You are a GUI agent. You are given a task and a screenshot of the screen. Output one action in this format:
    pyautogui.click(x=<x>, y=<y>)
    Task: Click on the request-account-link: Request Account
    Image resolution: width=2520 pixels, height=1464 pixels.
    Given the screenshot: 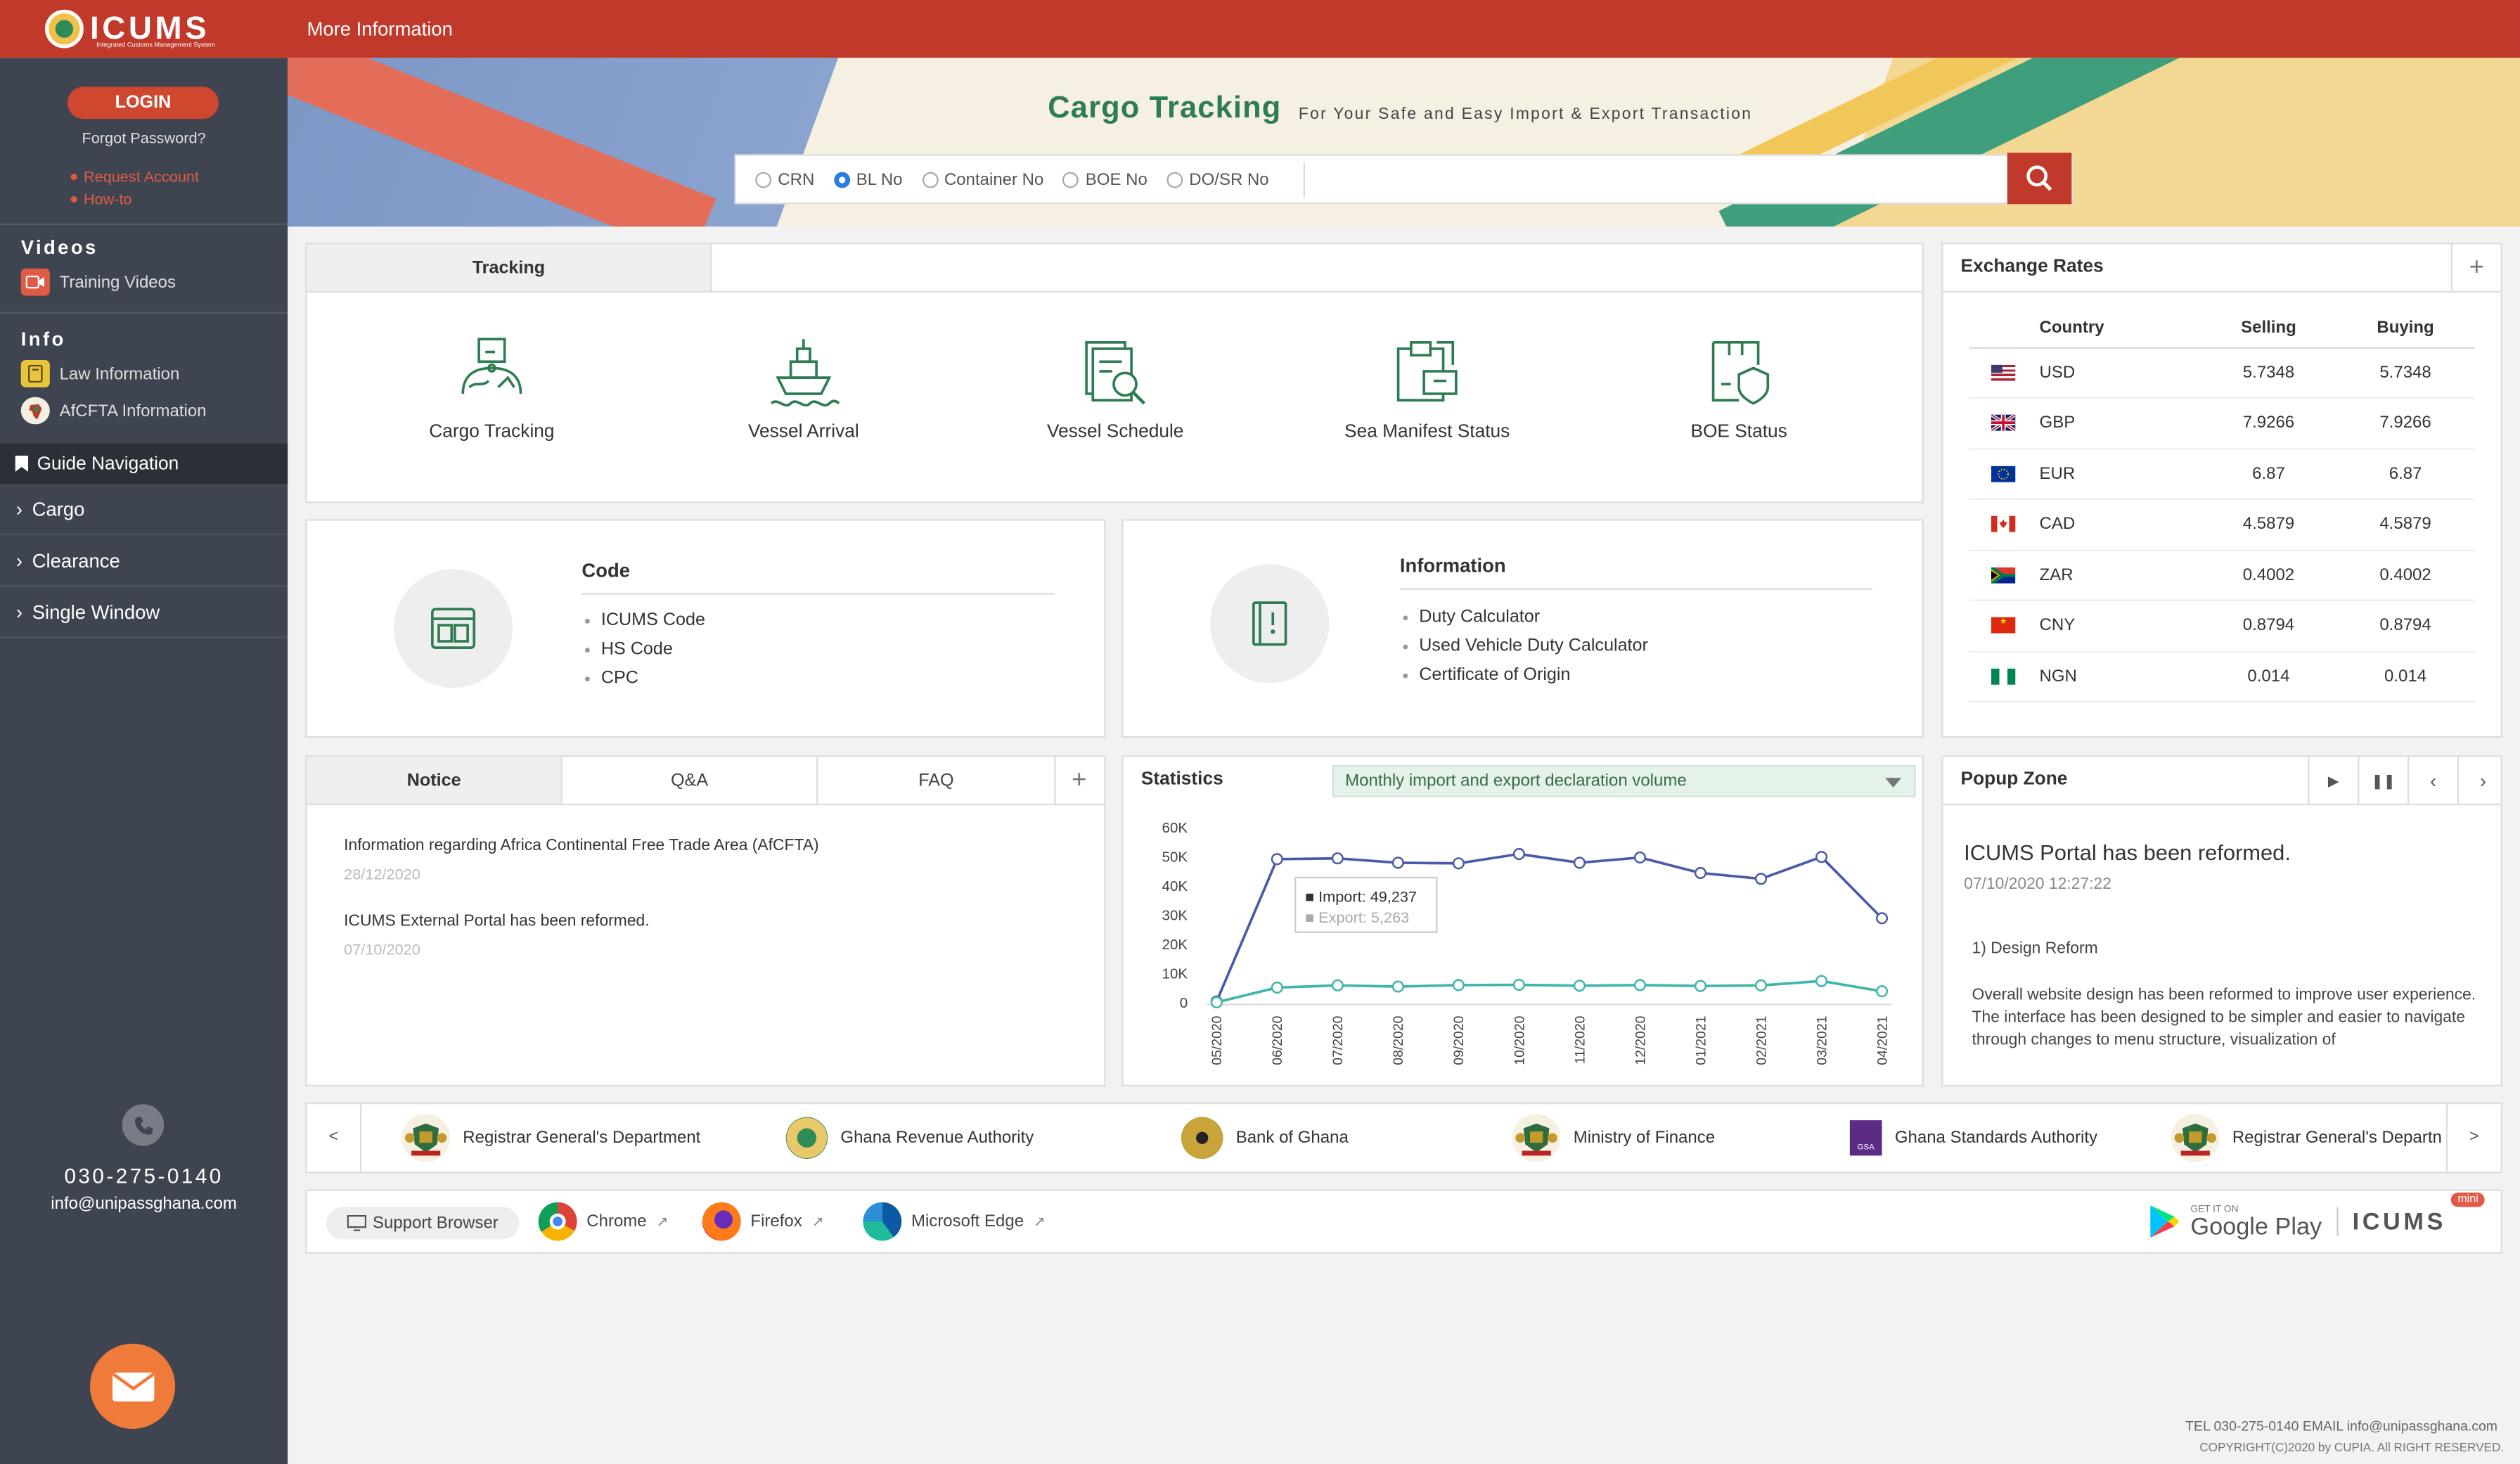 What is the action you would take?
    pyautogui.click(x=135, y=178)
    